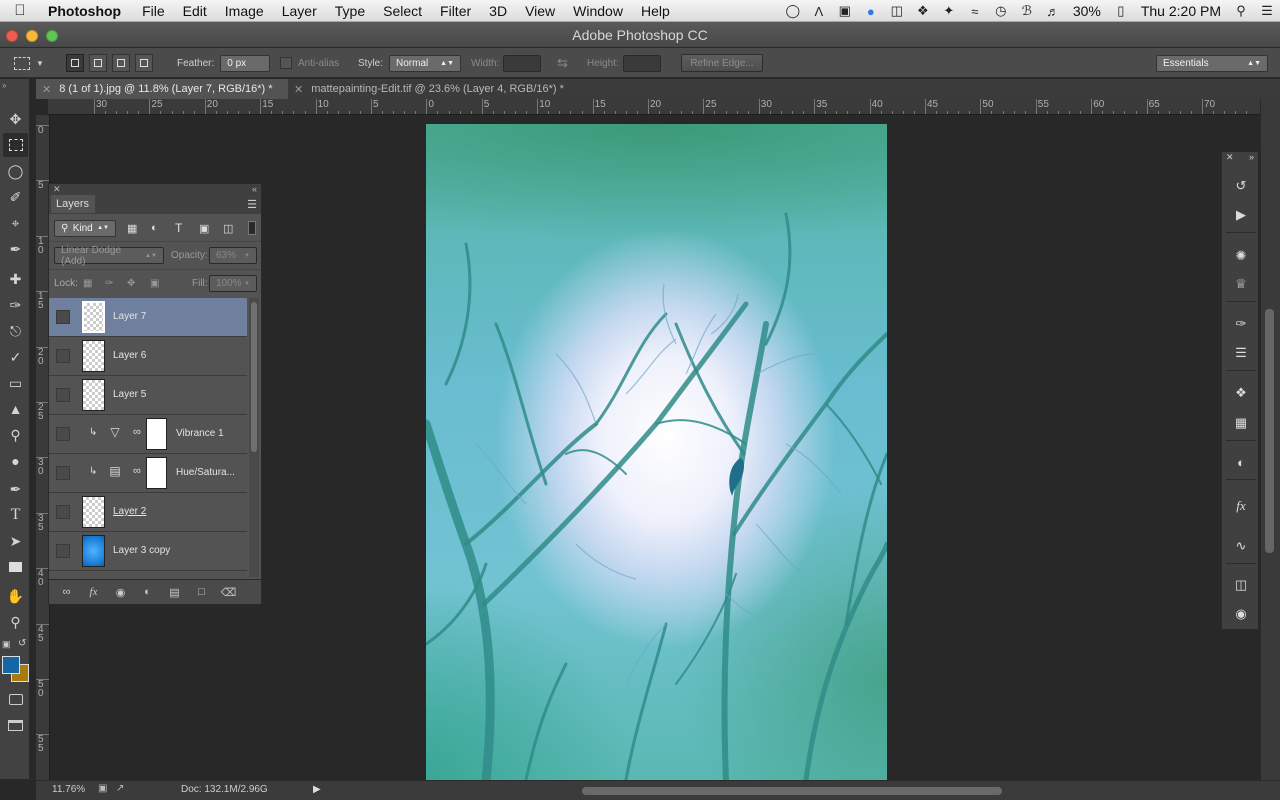  Describe the element at coordinates (129, 394) in the screenshot. I see `layer-name: Layer 5` at that location.